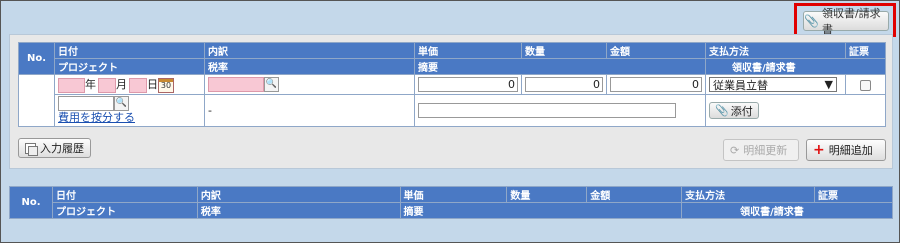  What do you see at coordinates (850, 150) in the screenshot?
I see `add-detail-label: 明細追加` at bounding box center [850, 150].